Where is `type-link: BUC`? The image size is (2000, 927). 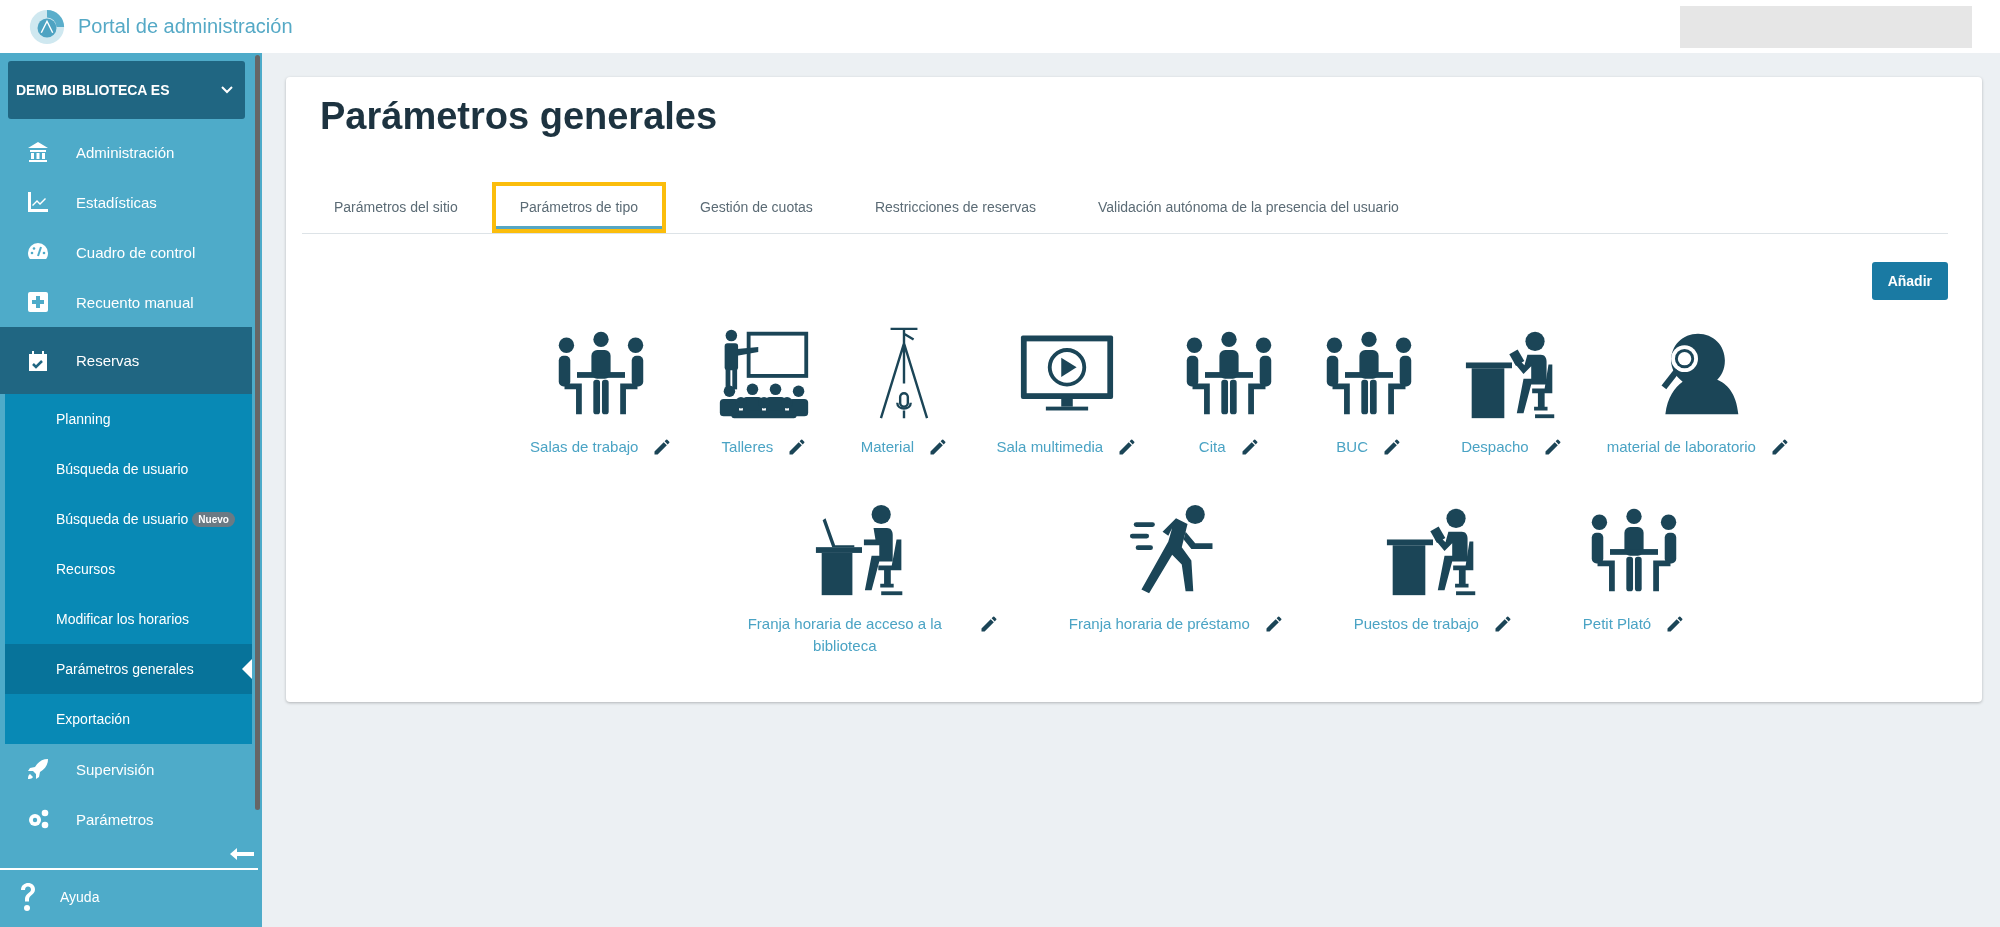 type-link: BUC is located at coordinates (1352, 447).